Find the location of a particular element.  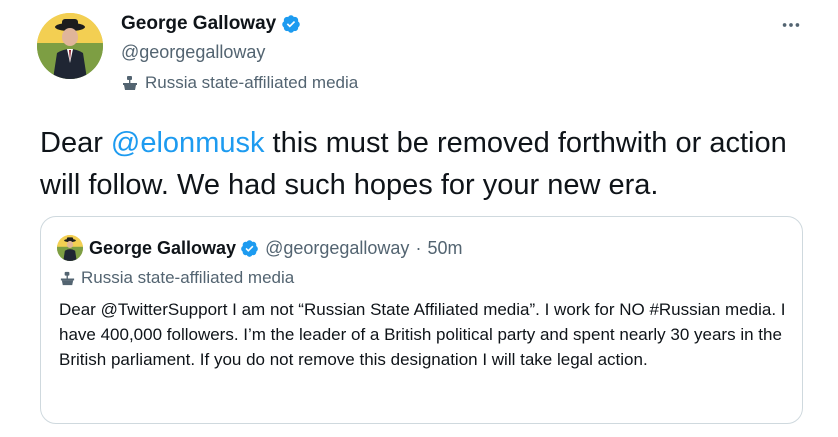

state-media-label: Russia state-affiliated media is located at coordinates (239, 83).